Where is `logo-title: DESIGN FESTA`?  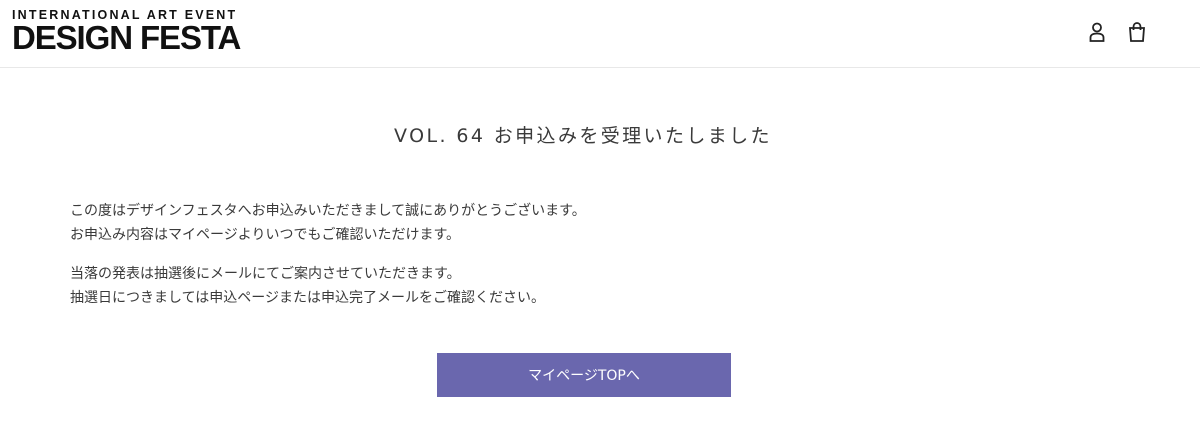 logo-title: DESIGN FESTA is located at coordinates (126, 37).